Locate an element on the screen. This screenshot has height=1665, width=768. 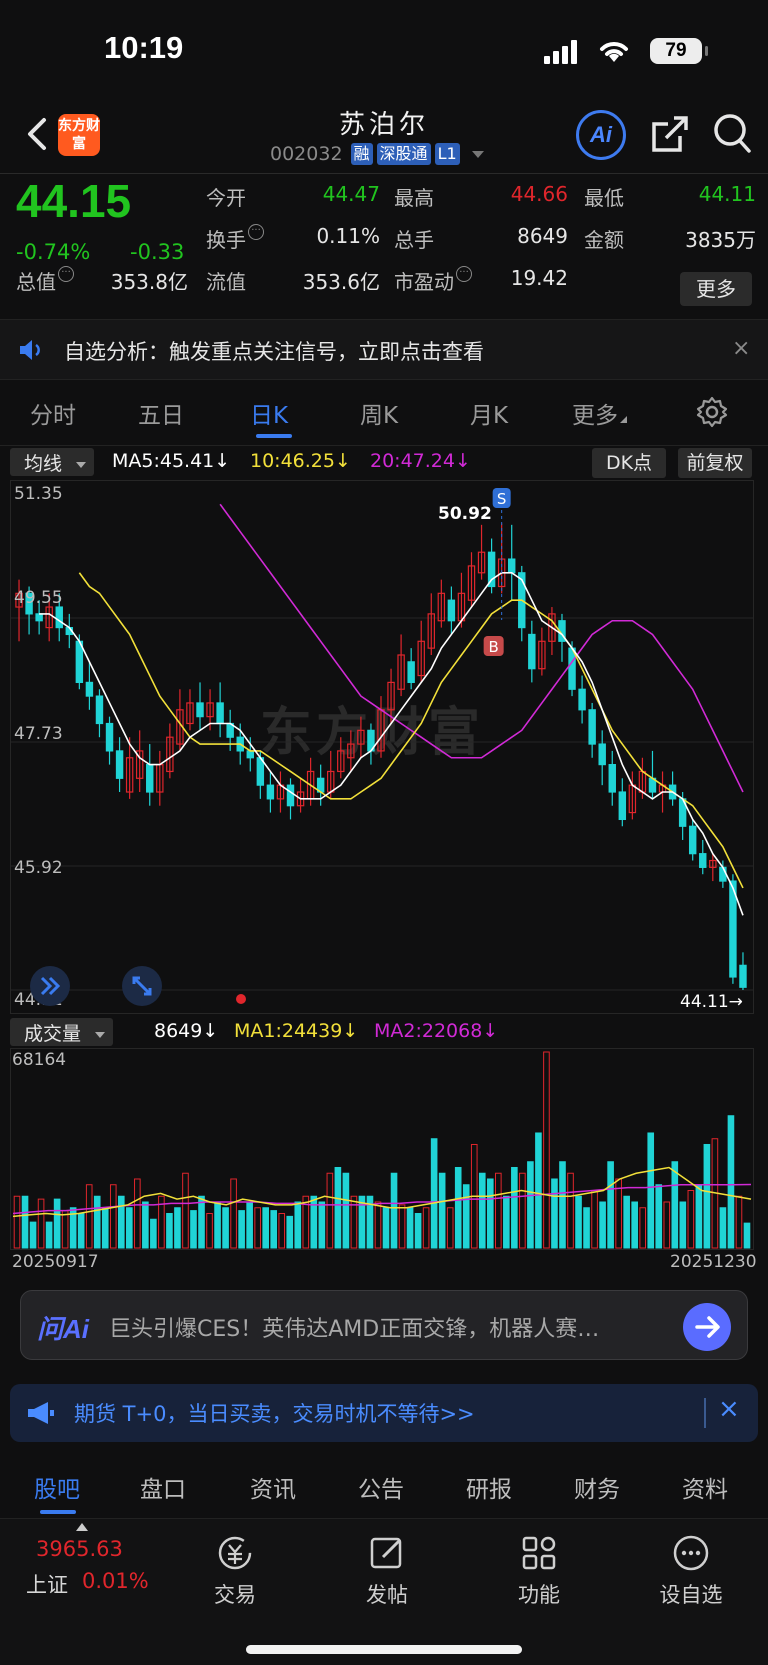
chevron-down-icon is located at coordinates (100, 1034).